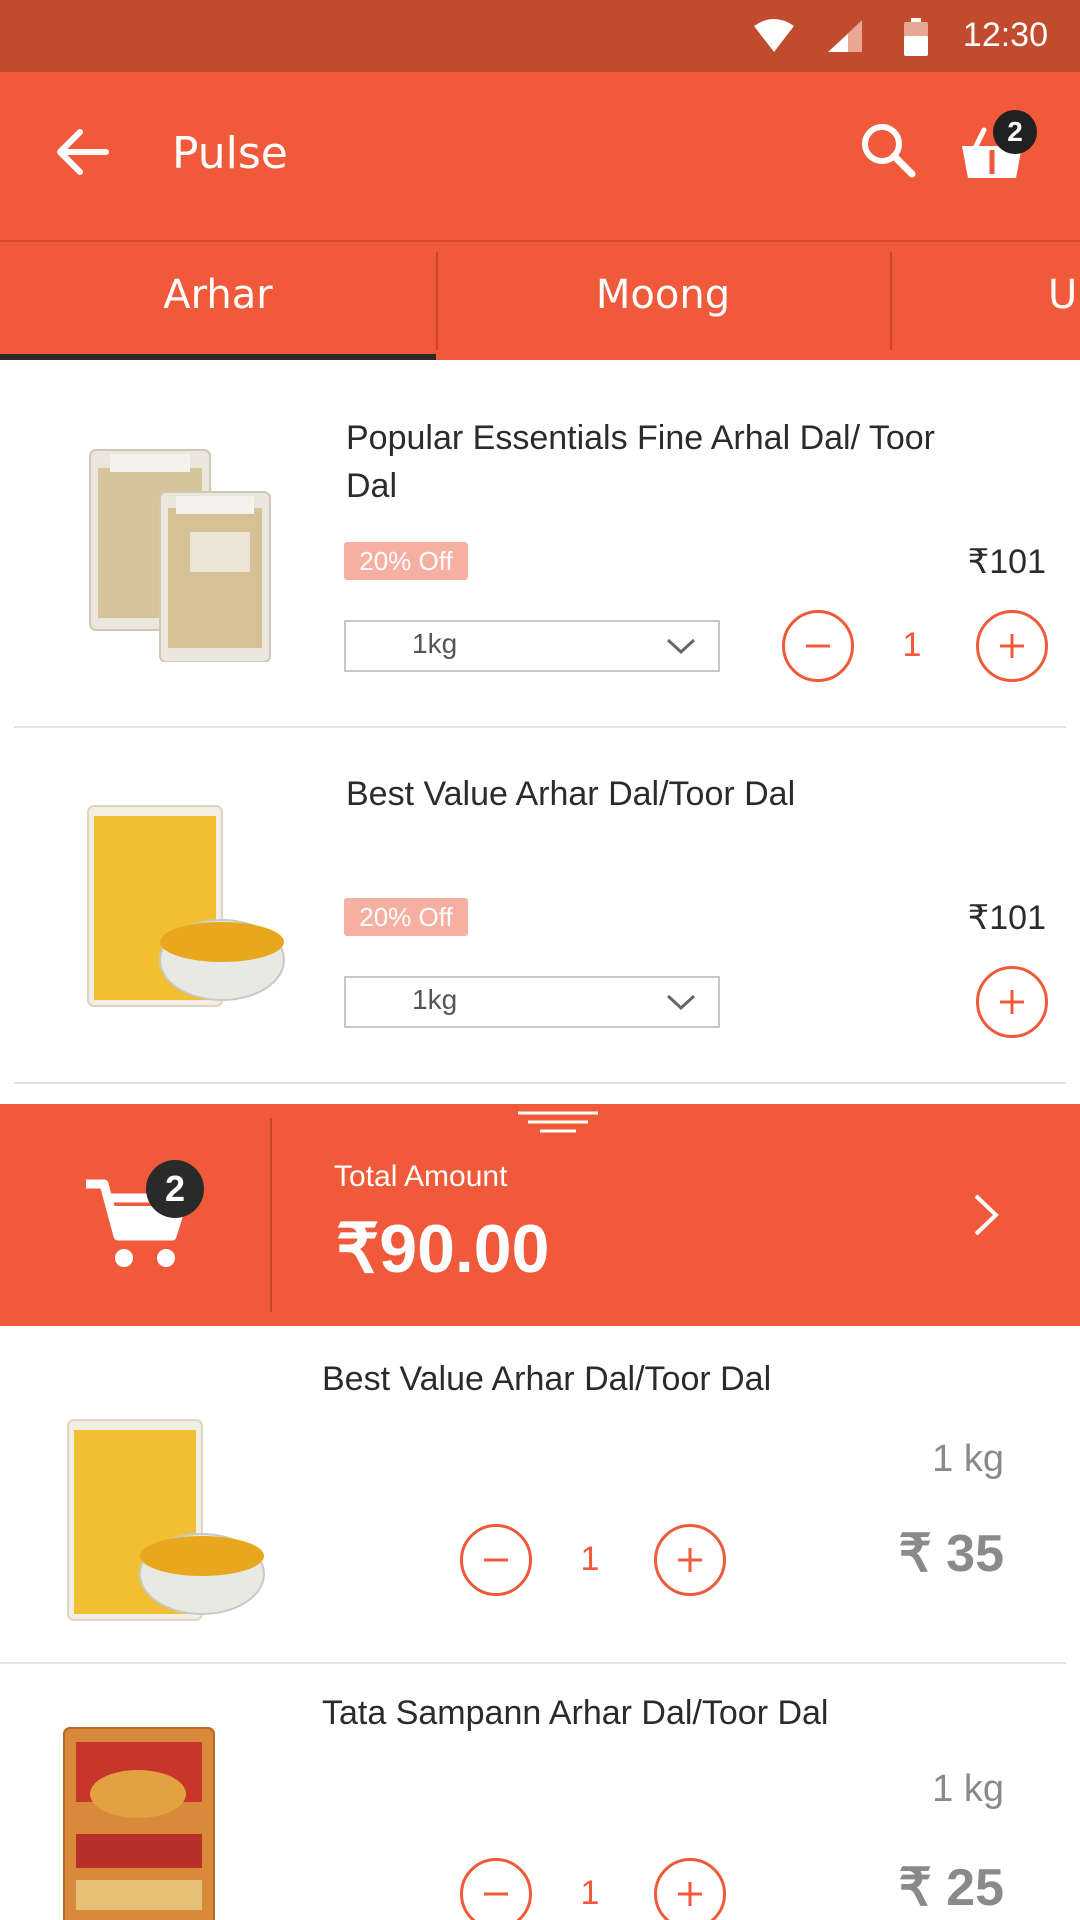  Describe the element at coordinates (575, 1713) in the screenshot. I see `cart-item-title: Tata Sampann Arhar Dal/Toor Dal` at that location.